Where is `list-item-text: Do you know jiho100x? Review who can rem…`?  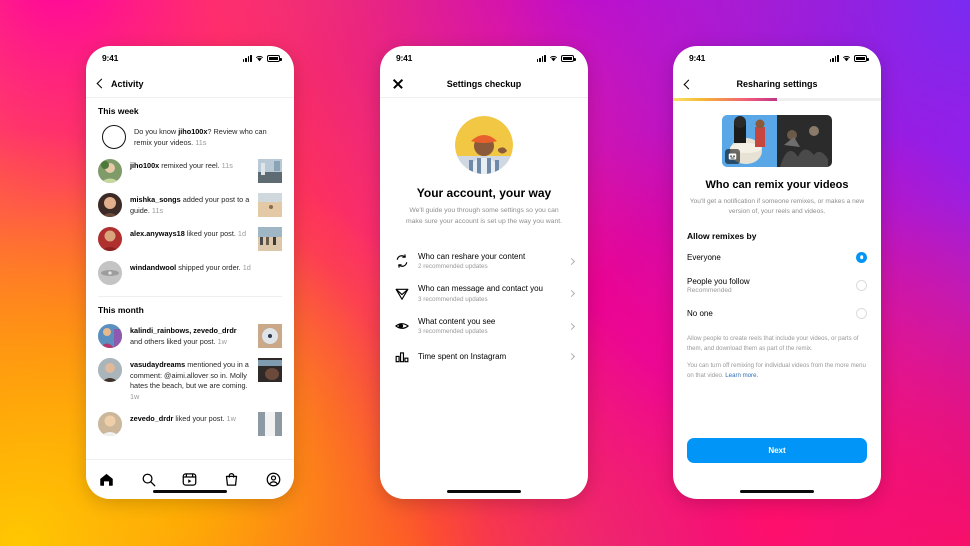 list-item-text: Do you know jiho100x? Review who can rem… is located at coordinates (200, 137).